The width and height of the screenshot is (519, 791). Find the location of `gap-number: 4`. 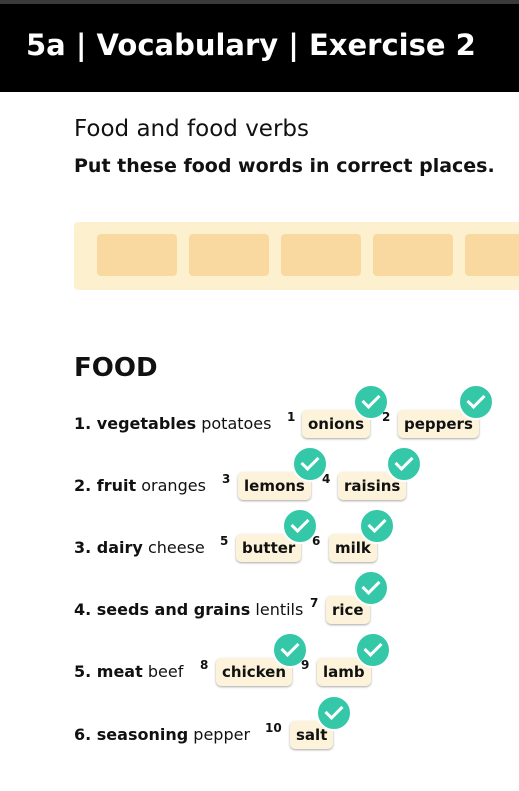

gap-number: 4 is located at coordinates (326, 479).